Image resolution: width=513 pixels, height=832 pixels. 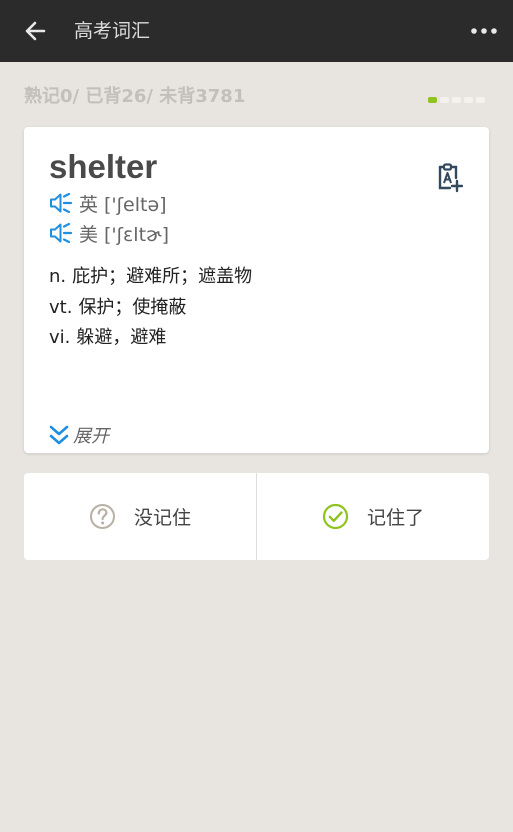 What do you see at coordinates (103, 166) in the screenshot?
I see `word-title: shelter` at bounding box center [103, 166].